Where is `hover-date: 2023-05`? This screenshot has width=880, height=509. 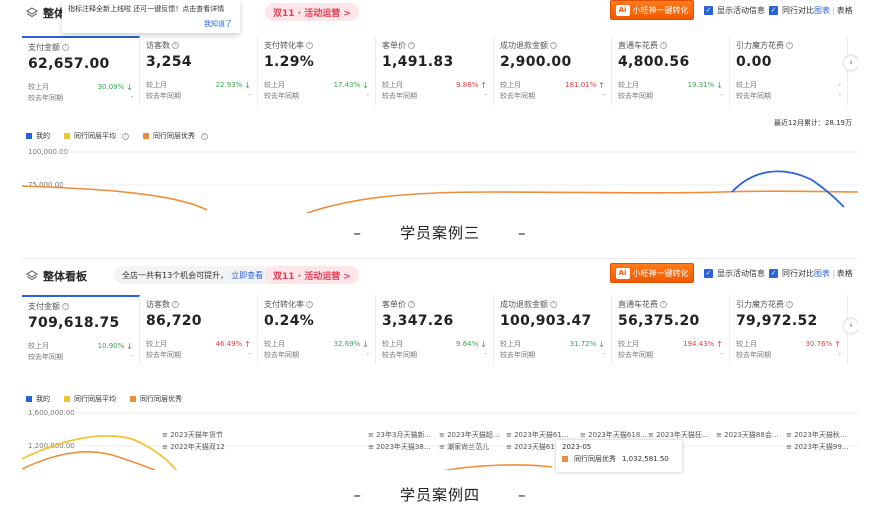 hover-date: 2023-05 is located at coordinates (577, 447).